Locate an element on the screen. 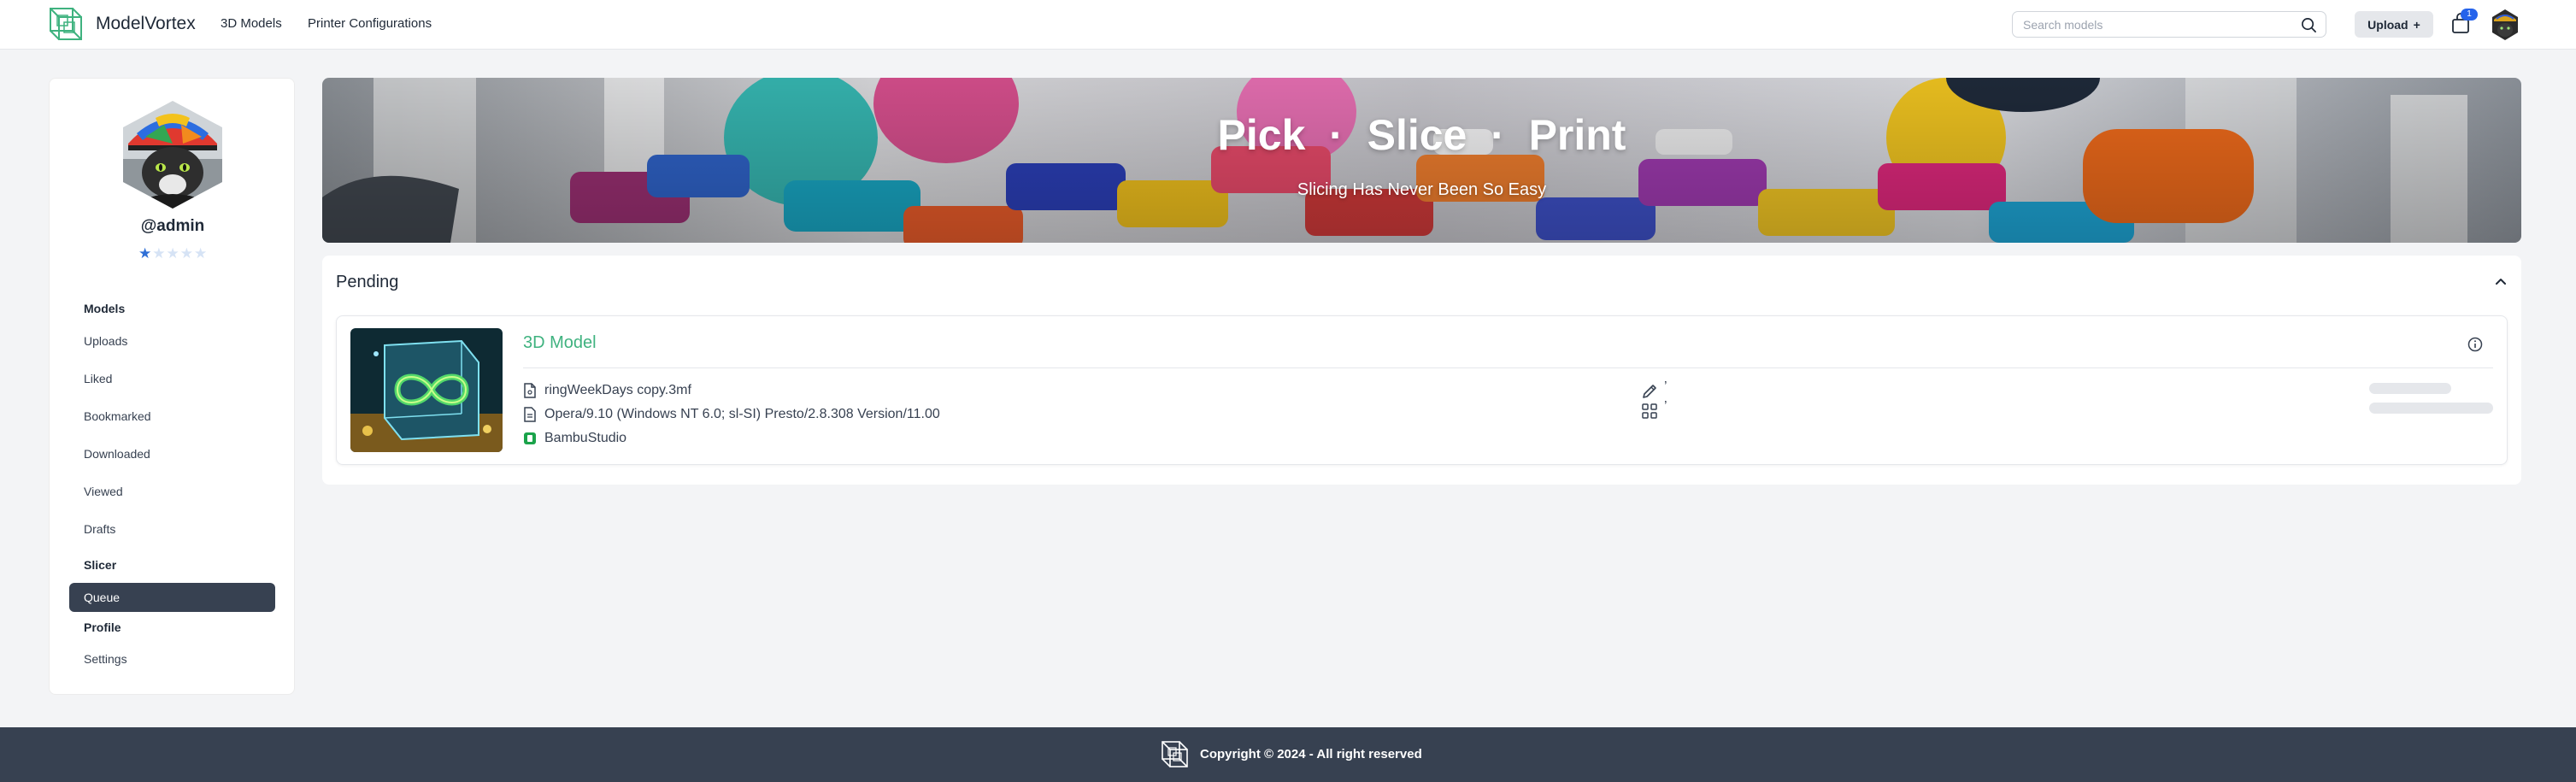  upload-button: Upload + is located at coordinates (2394, 24).